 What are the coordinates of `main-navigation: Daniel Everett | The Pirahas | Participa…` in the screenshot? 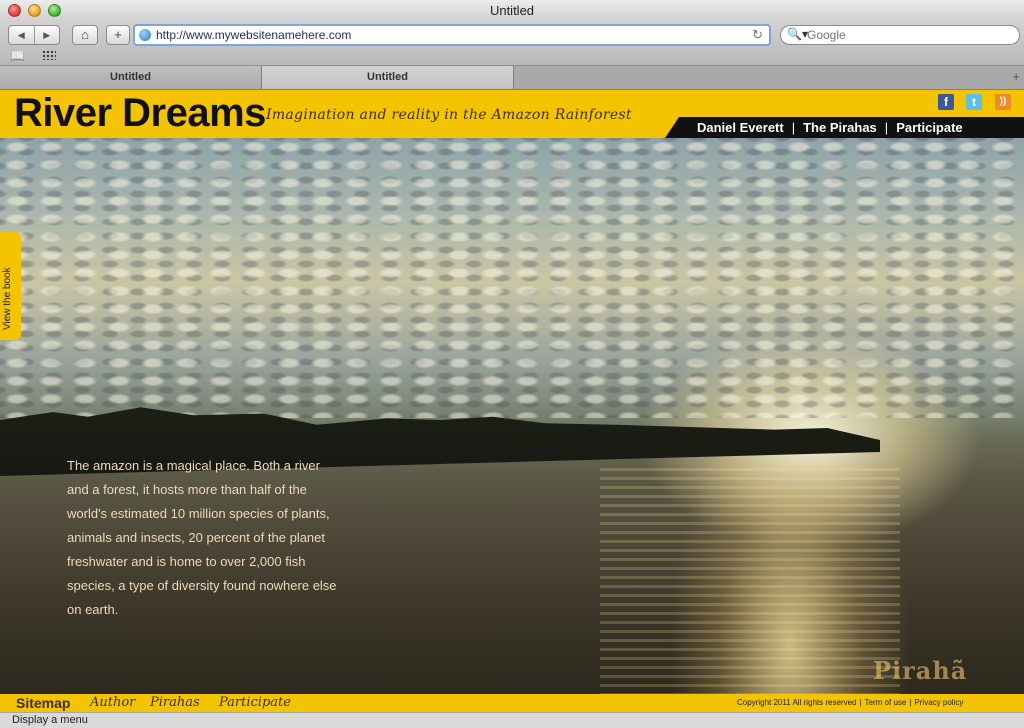 It's located at (844, 127).